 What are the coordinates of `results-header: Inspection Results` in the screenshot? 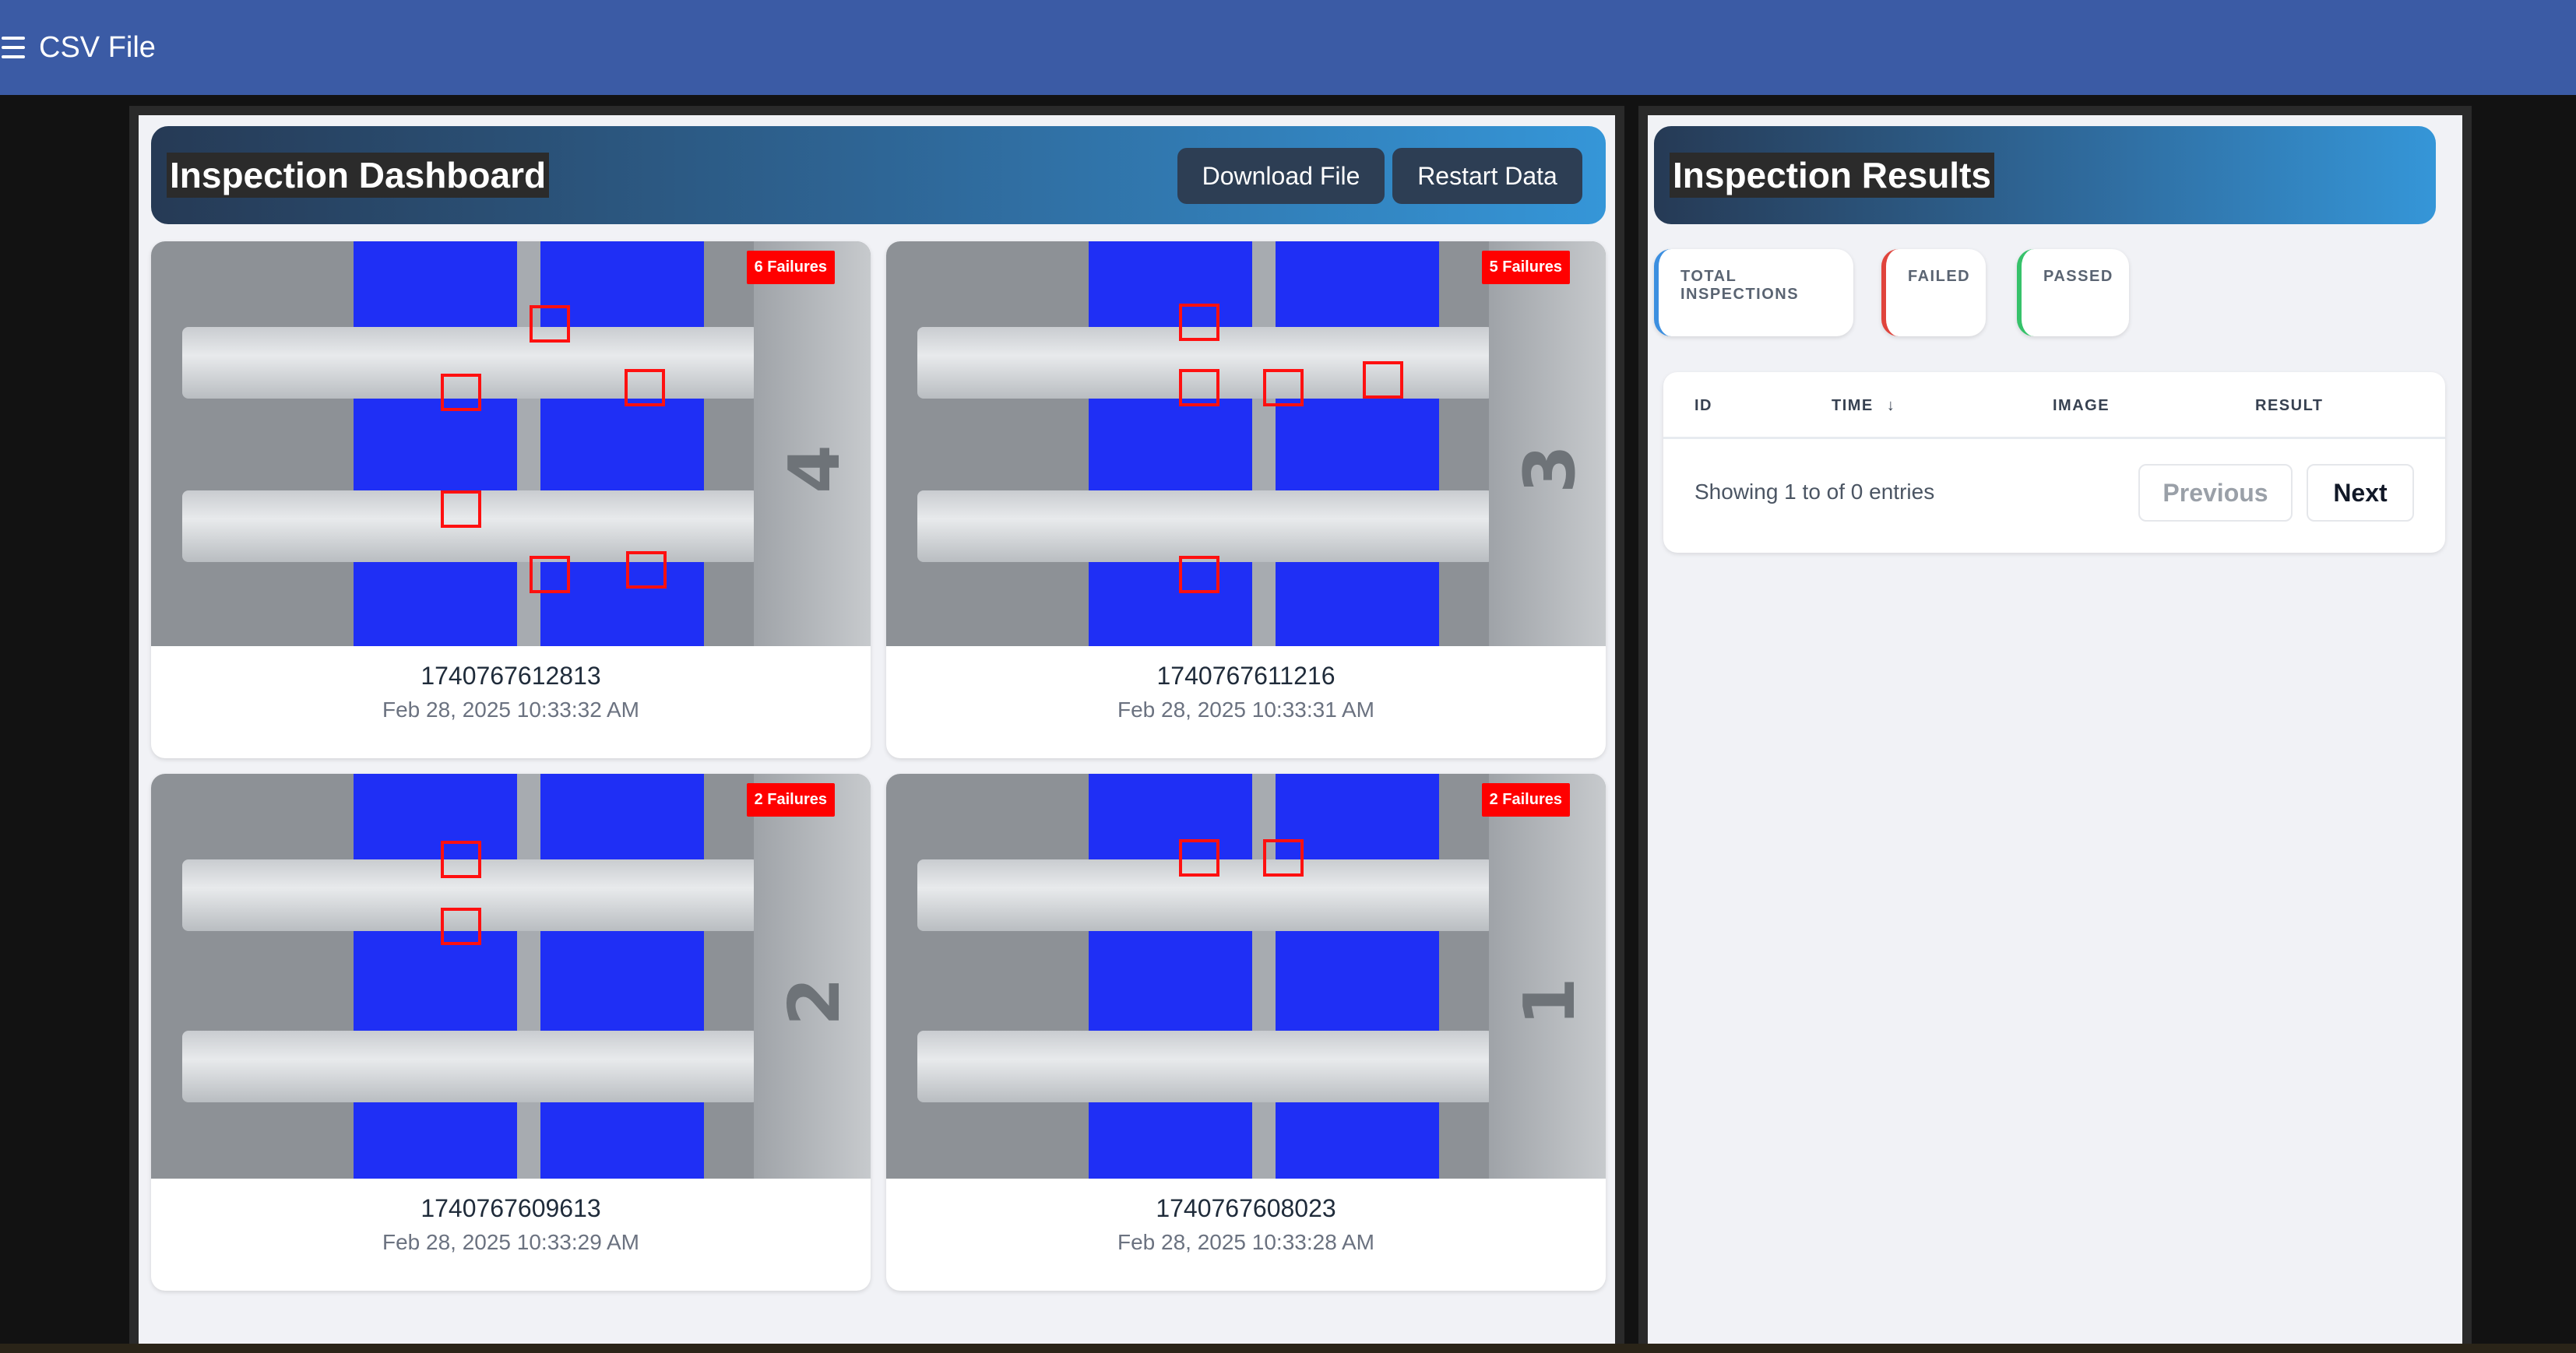 It's located at (2045, 175).